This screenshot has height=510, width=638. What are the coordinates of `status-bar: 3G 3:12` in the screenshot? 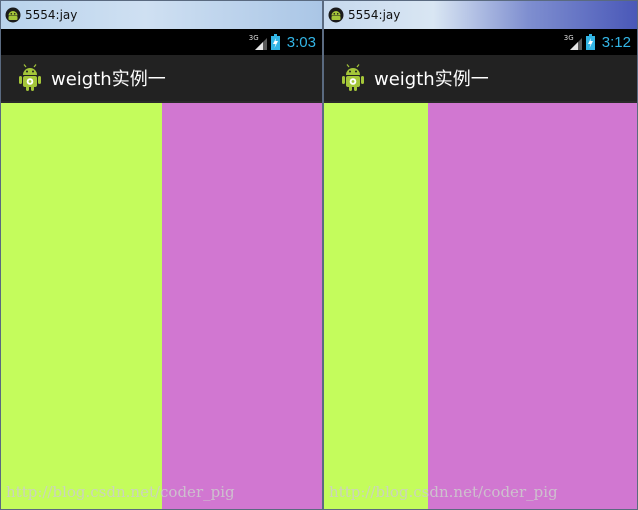 It's located at (480, 42).